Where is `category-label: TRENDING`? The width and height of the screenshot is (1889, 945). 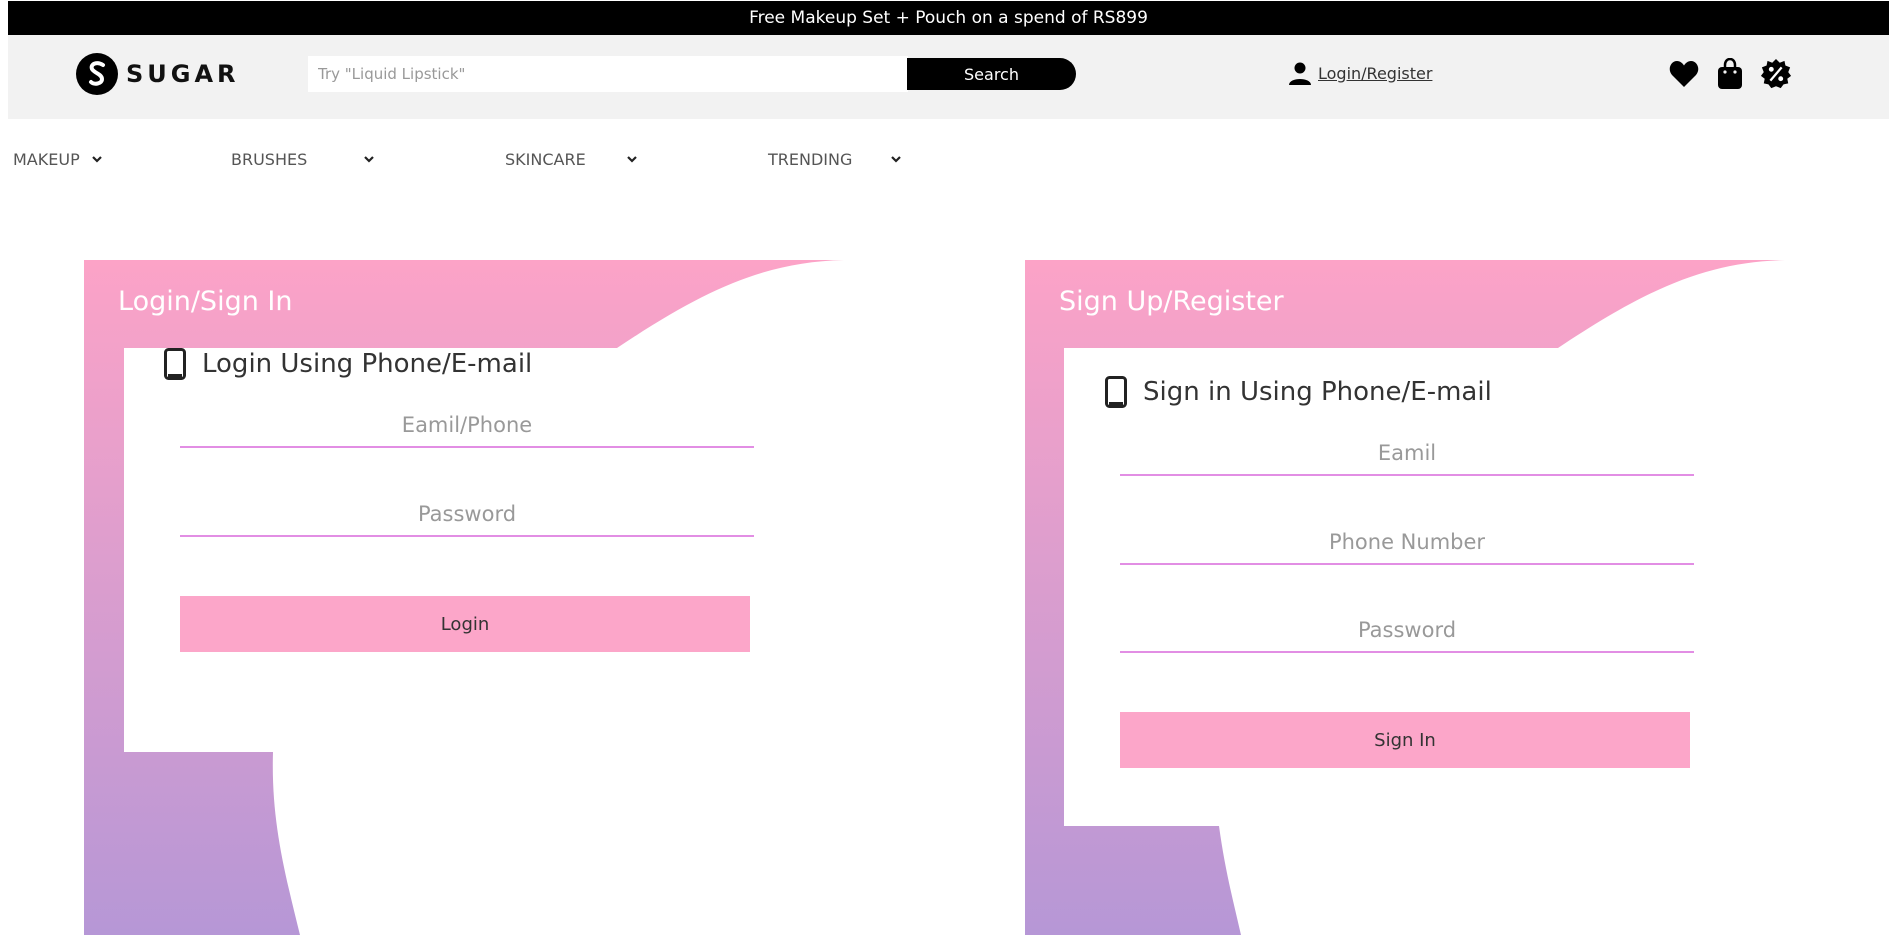 category-label: TRENDING is located at coordinates (810, 159).